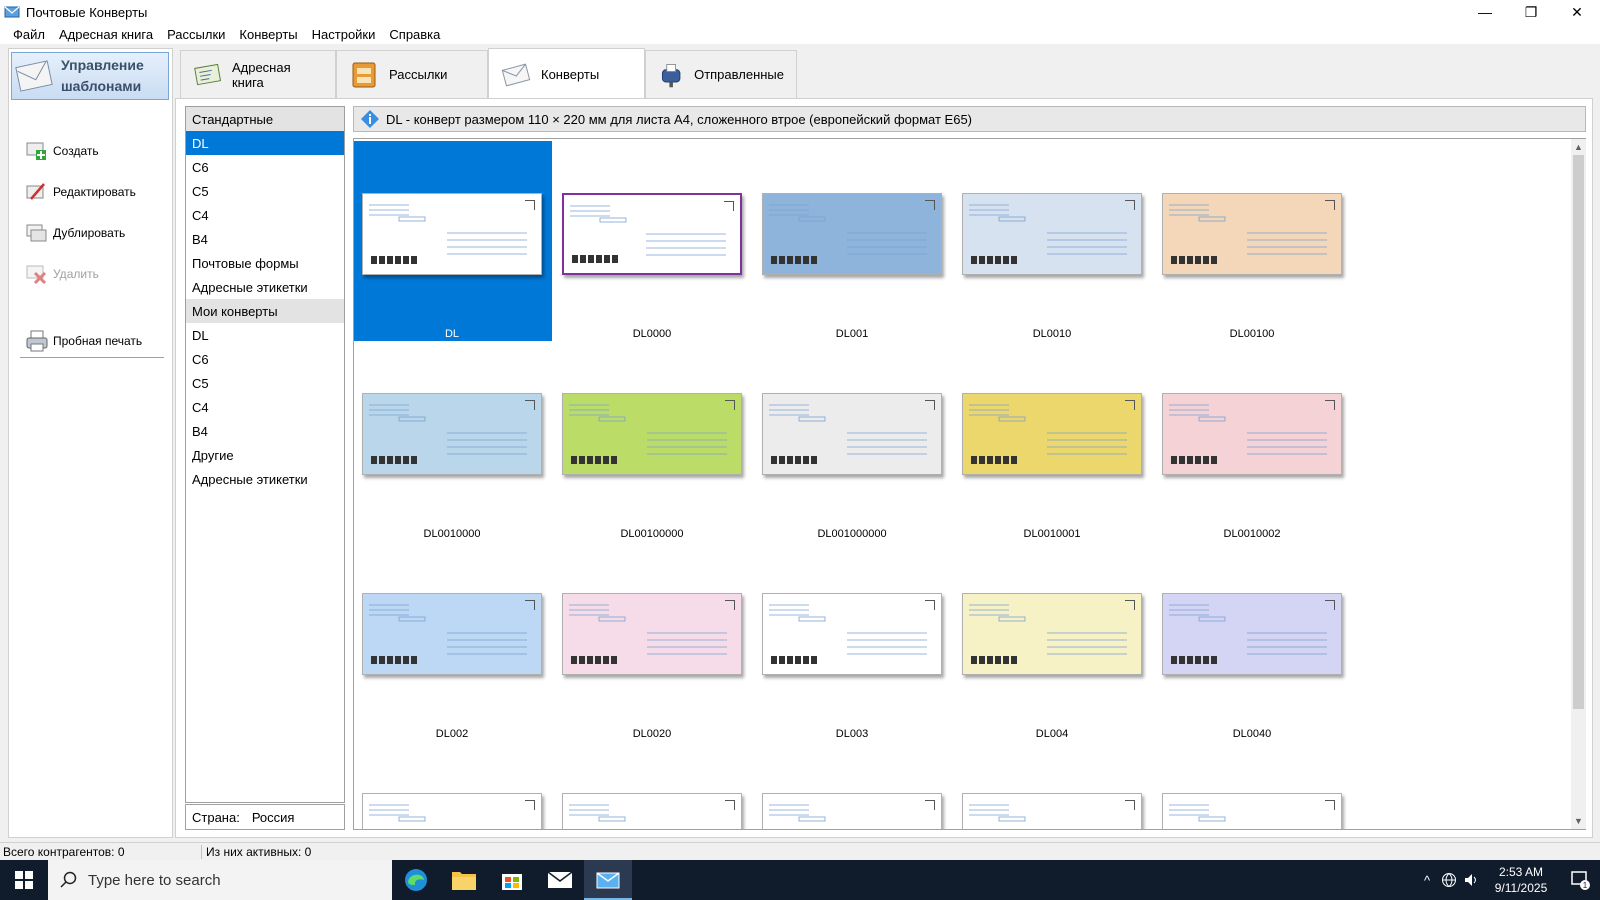 The width and height of the screenshot is (1600, 900). I want to click on tab-sent: Отправленные, so click(721, 74).